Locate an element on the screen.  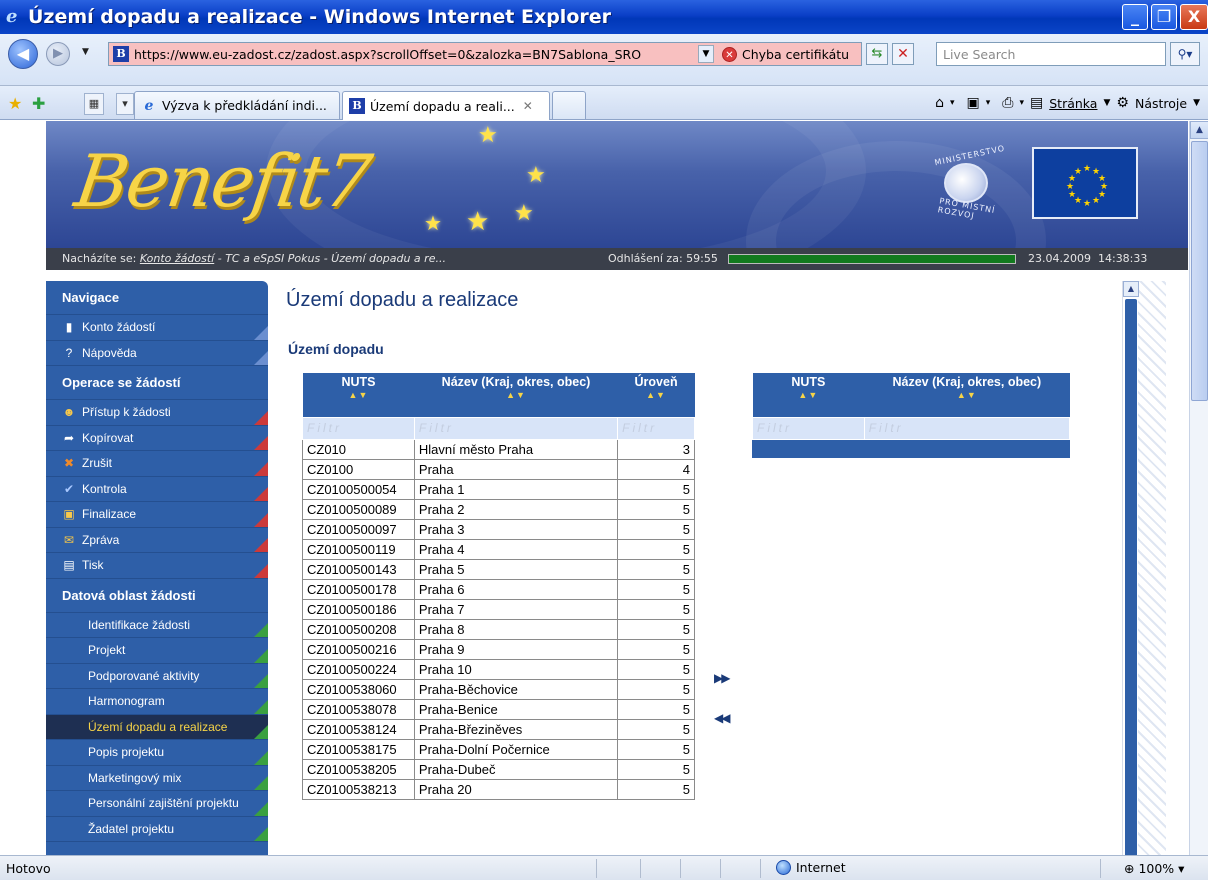
nav-item-projekt: Projekt is located at coordinates (157, 651).